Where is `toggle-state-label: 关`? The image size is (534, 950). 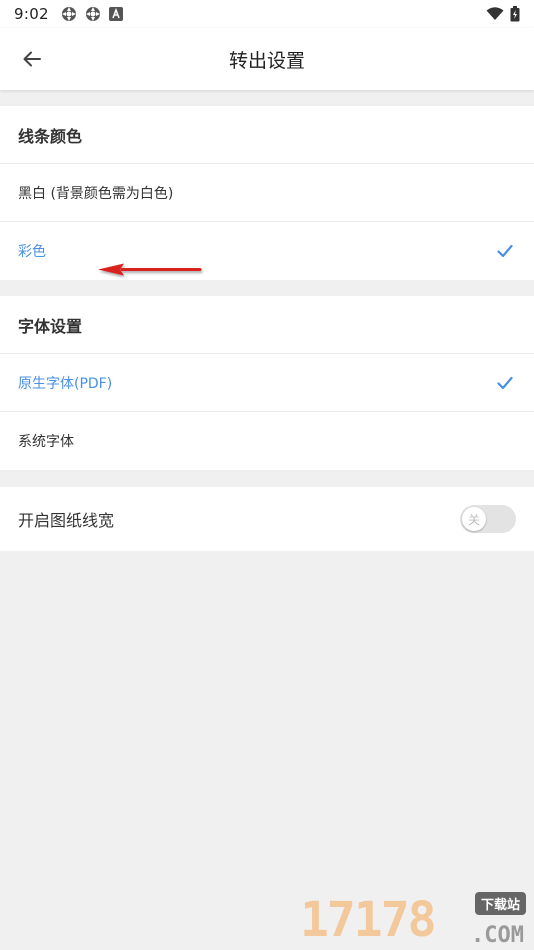 toggle-state-label: 关 is located at coordinates (473, 519).